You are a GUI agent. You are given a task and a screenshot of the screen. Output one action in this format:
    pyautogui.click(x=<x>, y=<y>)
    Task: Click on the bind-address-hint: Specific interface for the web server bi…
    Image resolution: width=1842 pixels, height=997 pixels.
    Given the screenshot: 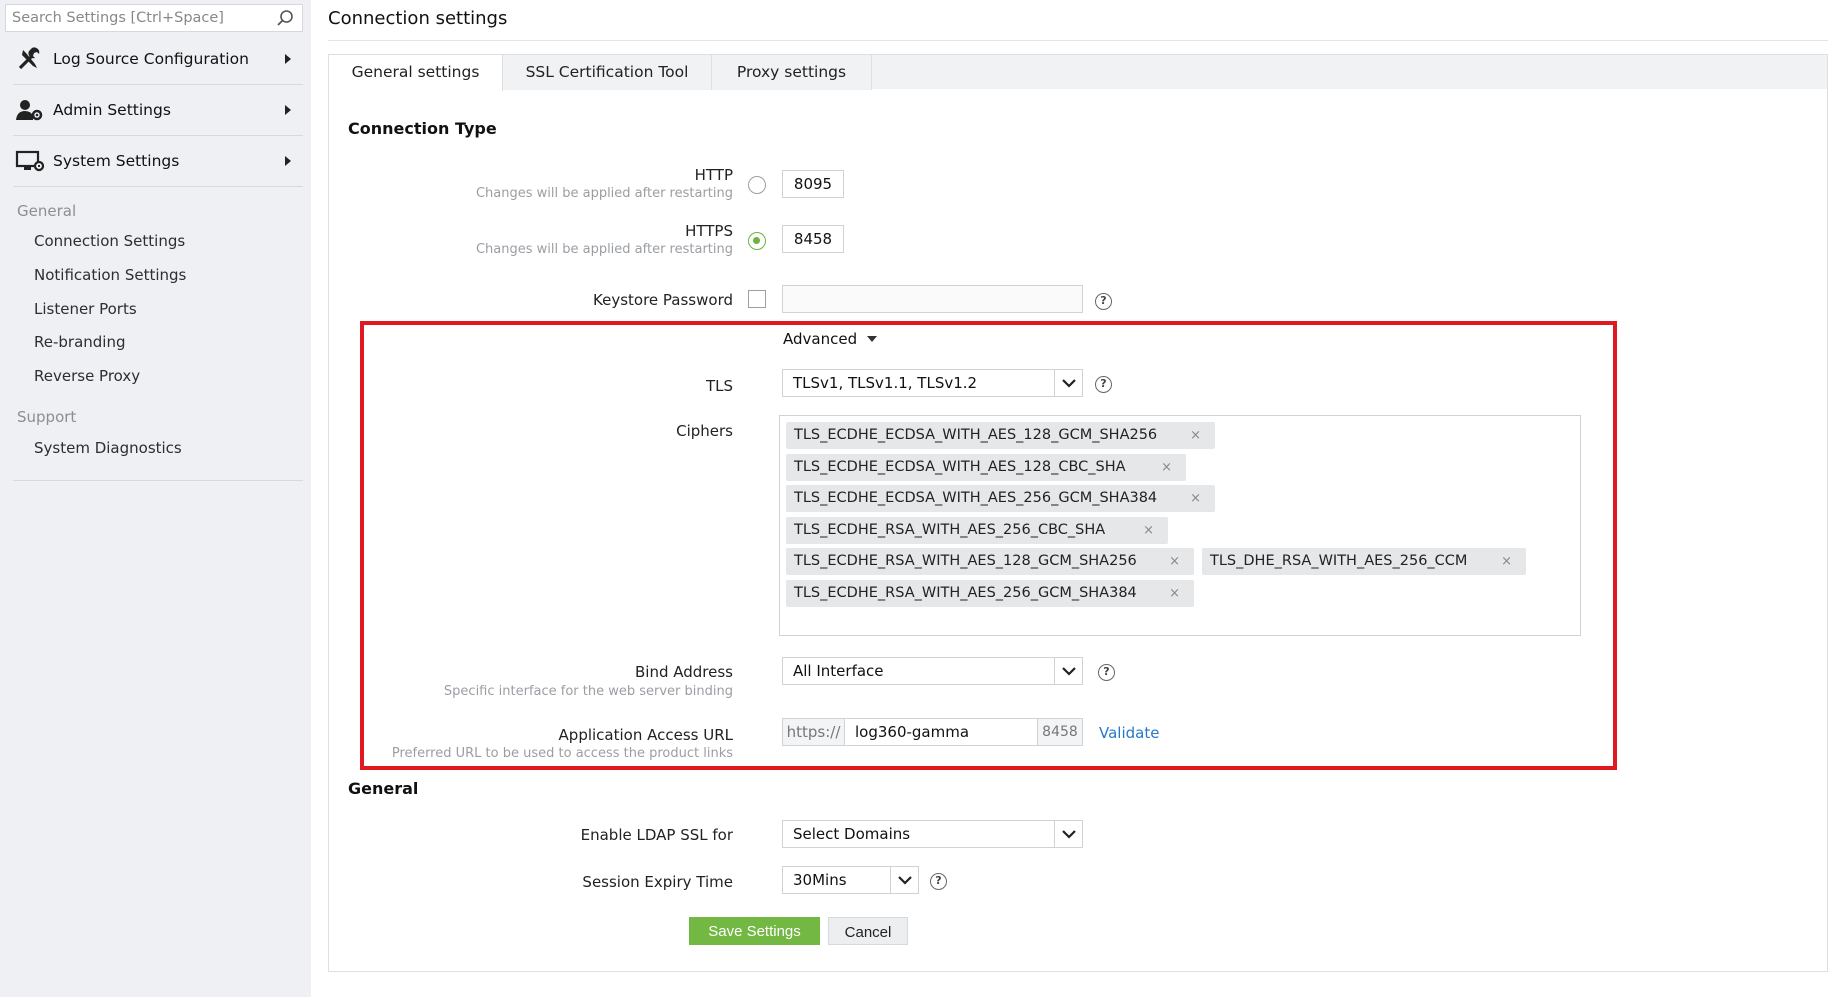 What is the action you would take?
    pyautogui.click(x=588, y=691)
    